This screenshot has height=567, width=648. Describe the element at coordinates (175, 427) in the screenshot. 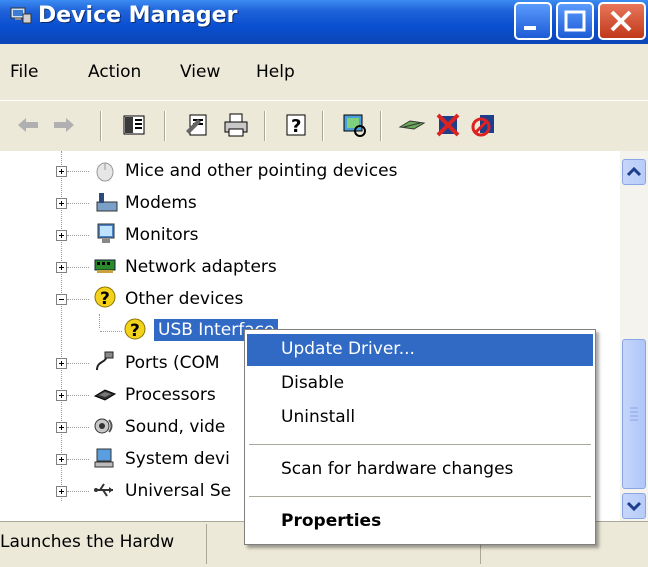

I see `tree-item-label: Sound, vide` at that location.